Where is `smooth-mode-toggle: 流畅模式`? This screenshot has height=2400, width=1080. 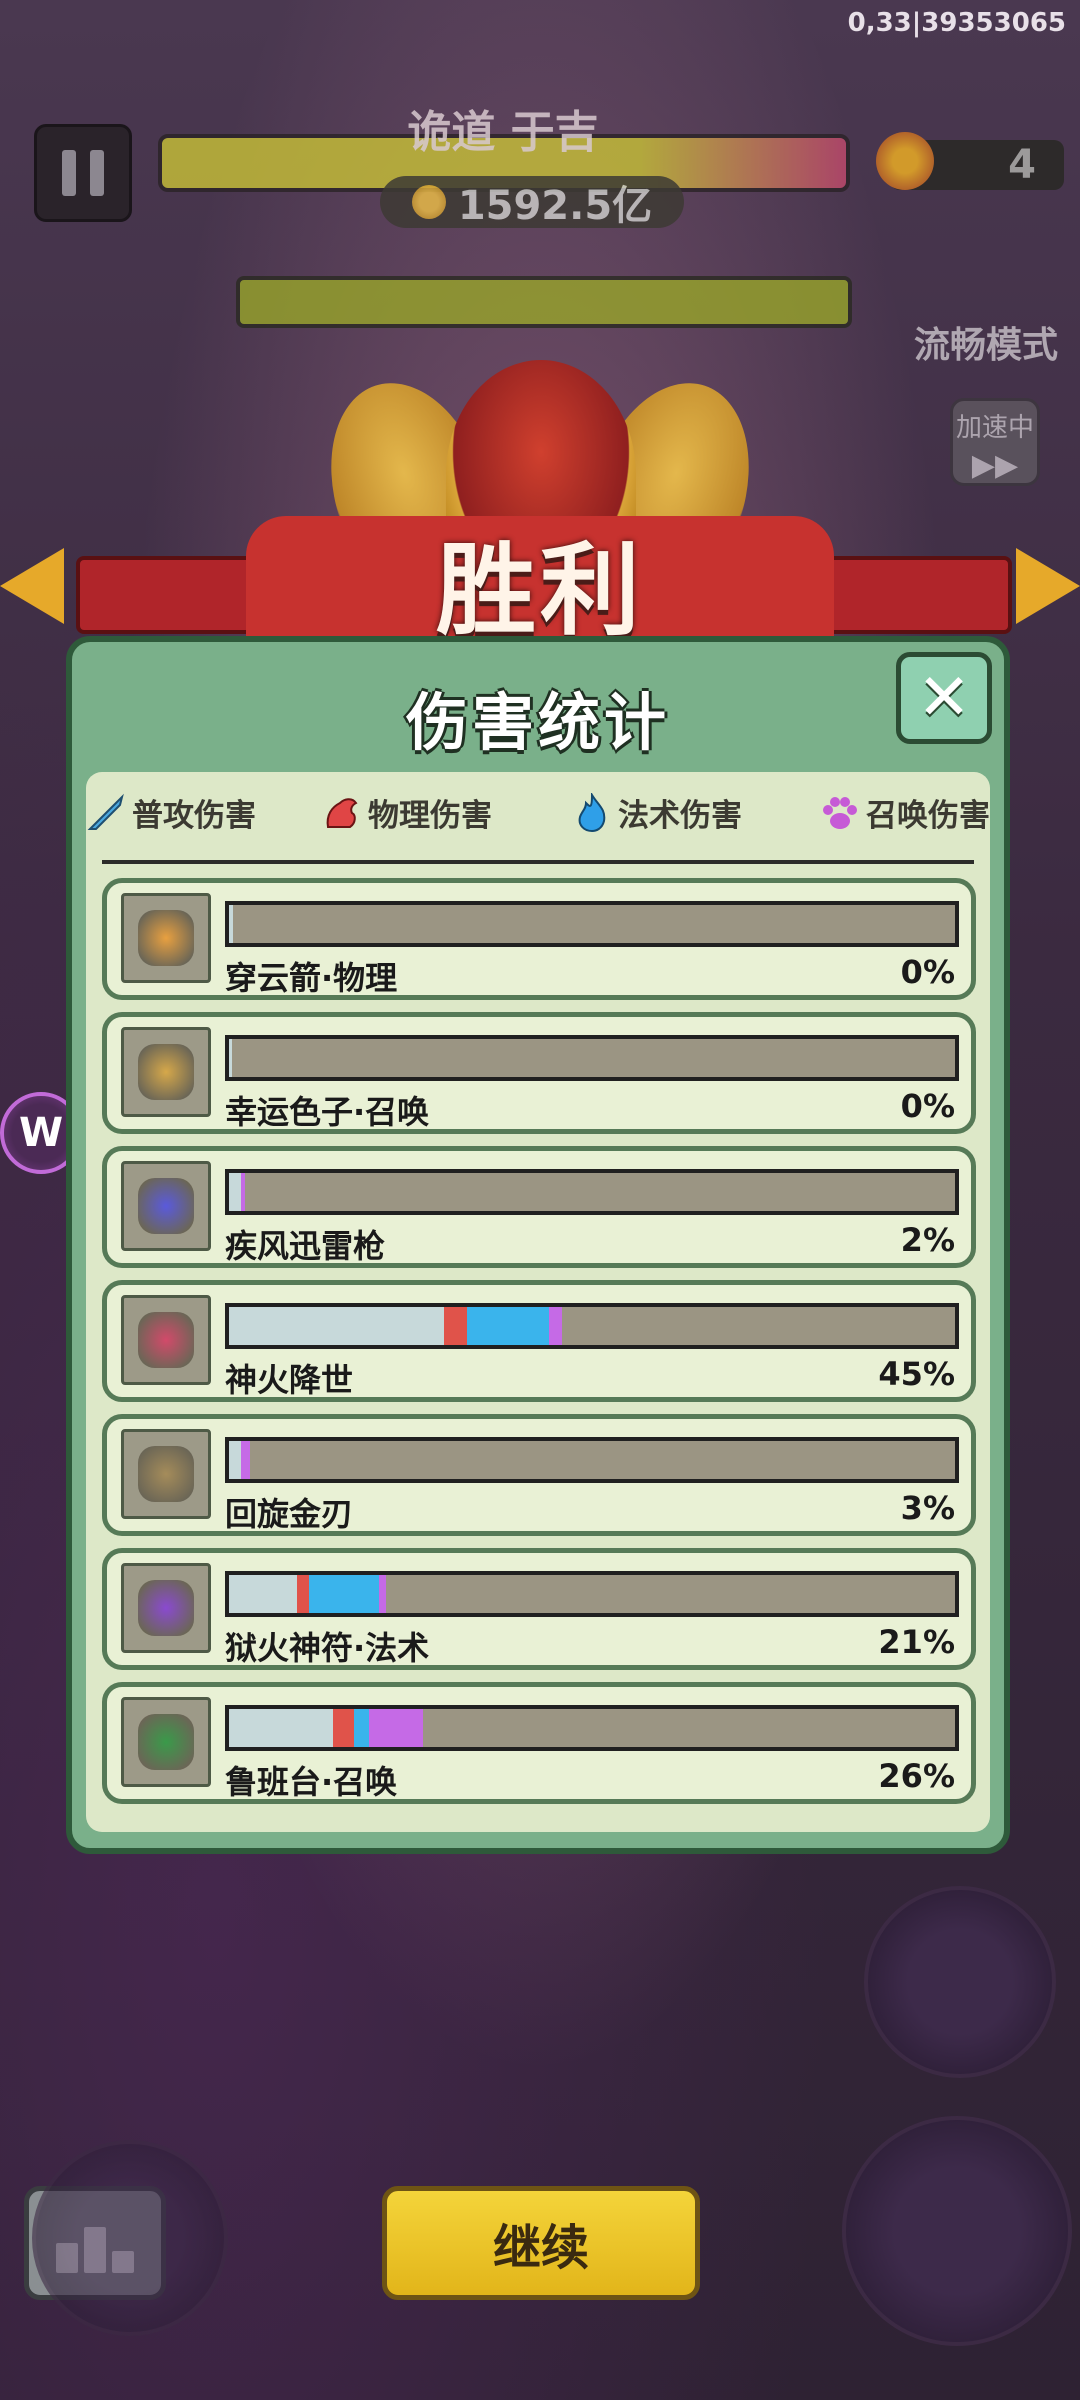 smooth-mode-toggle: 流畅模式 is located at coordinates (986, 342).